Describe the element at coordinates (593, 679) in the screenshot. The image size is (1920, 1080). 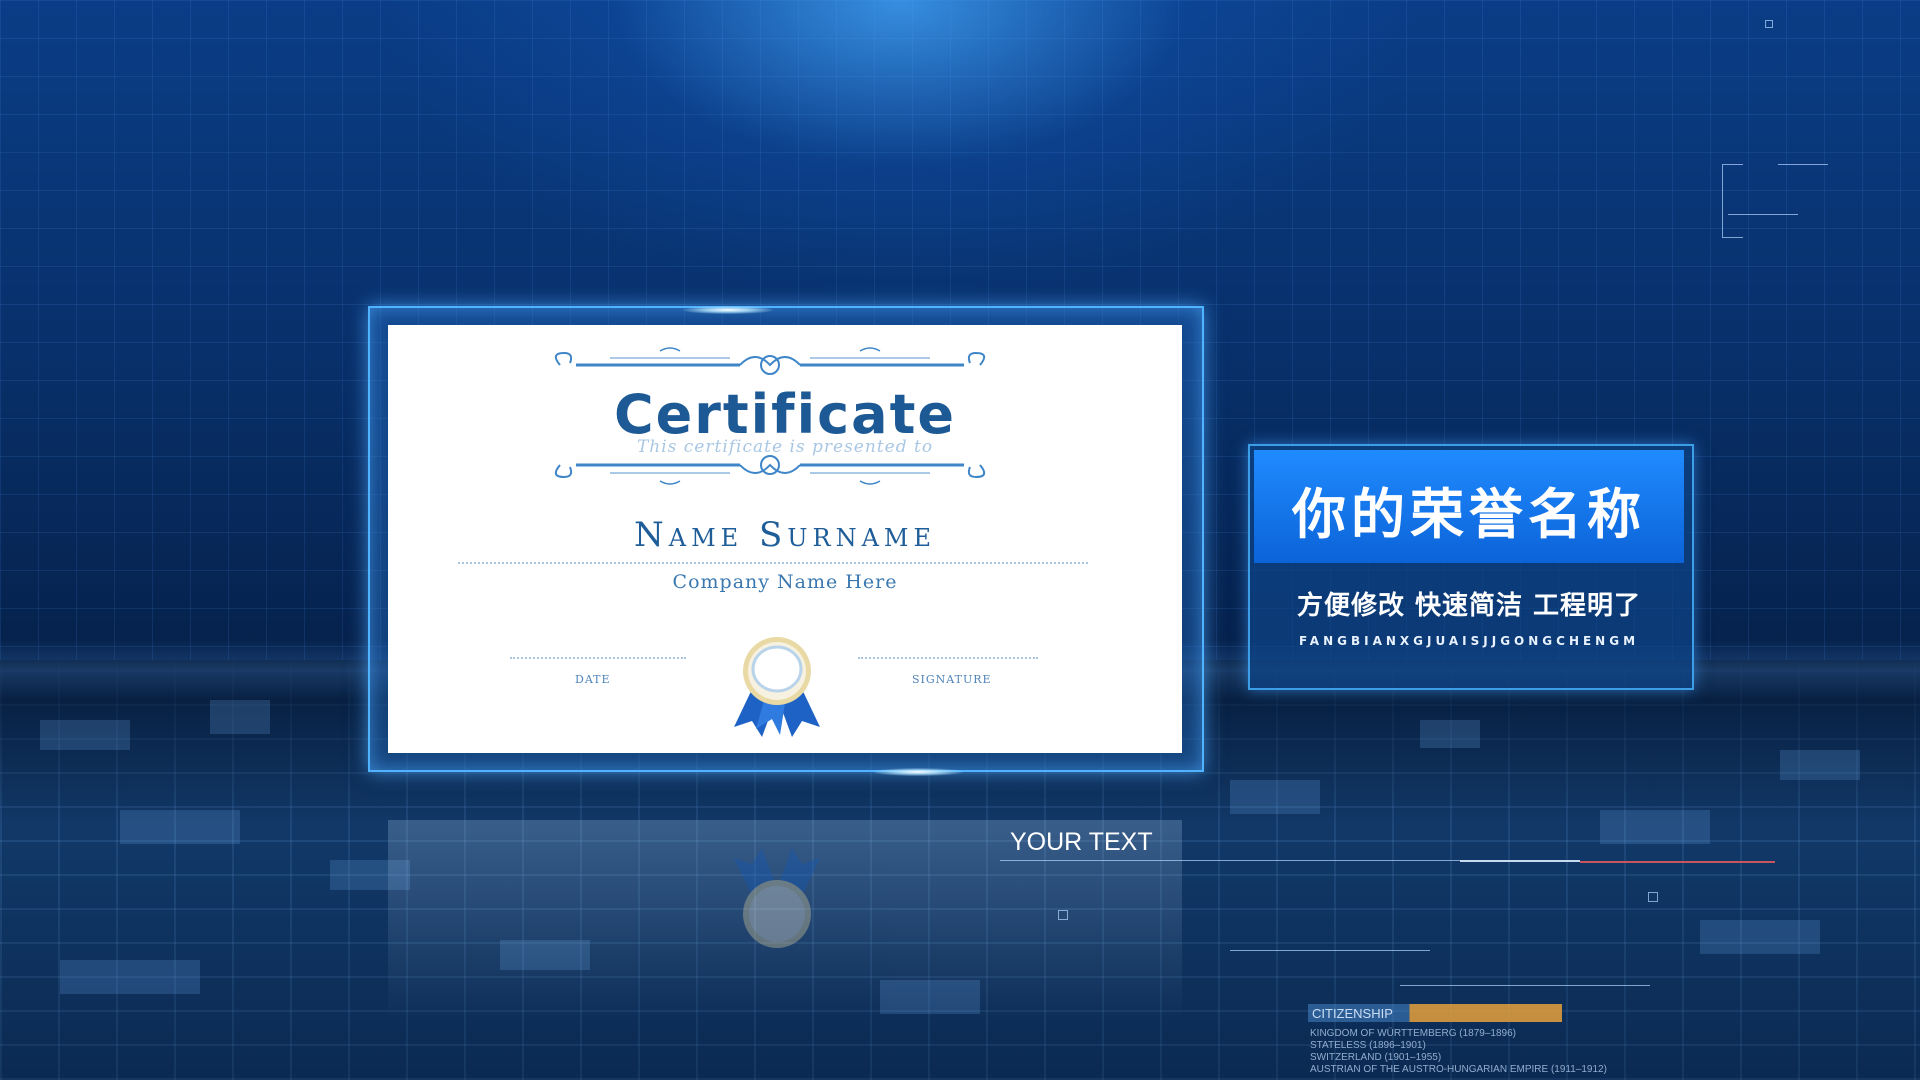
I see `date-label: DATE` at that location.